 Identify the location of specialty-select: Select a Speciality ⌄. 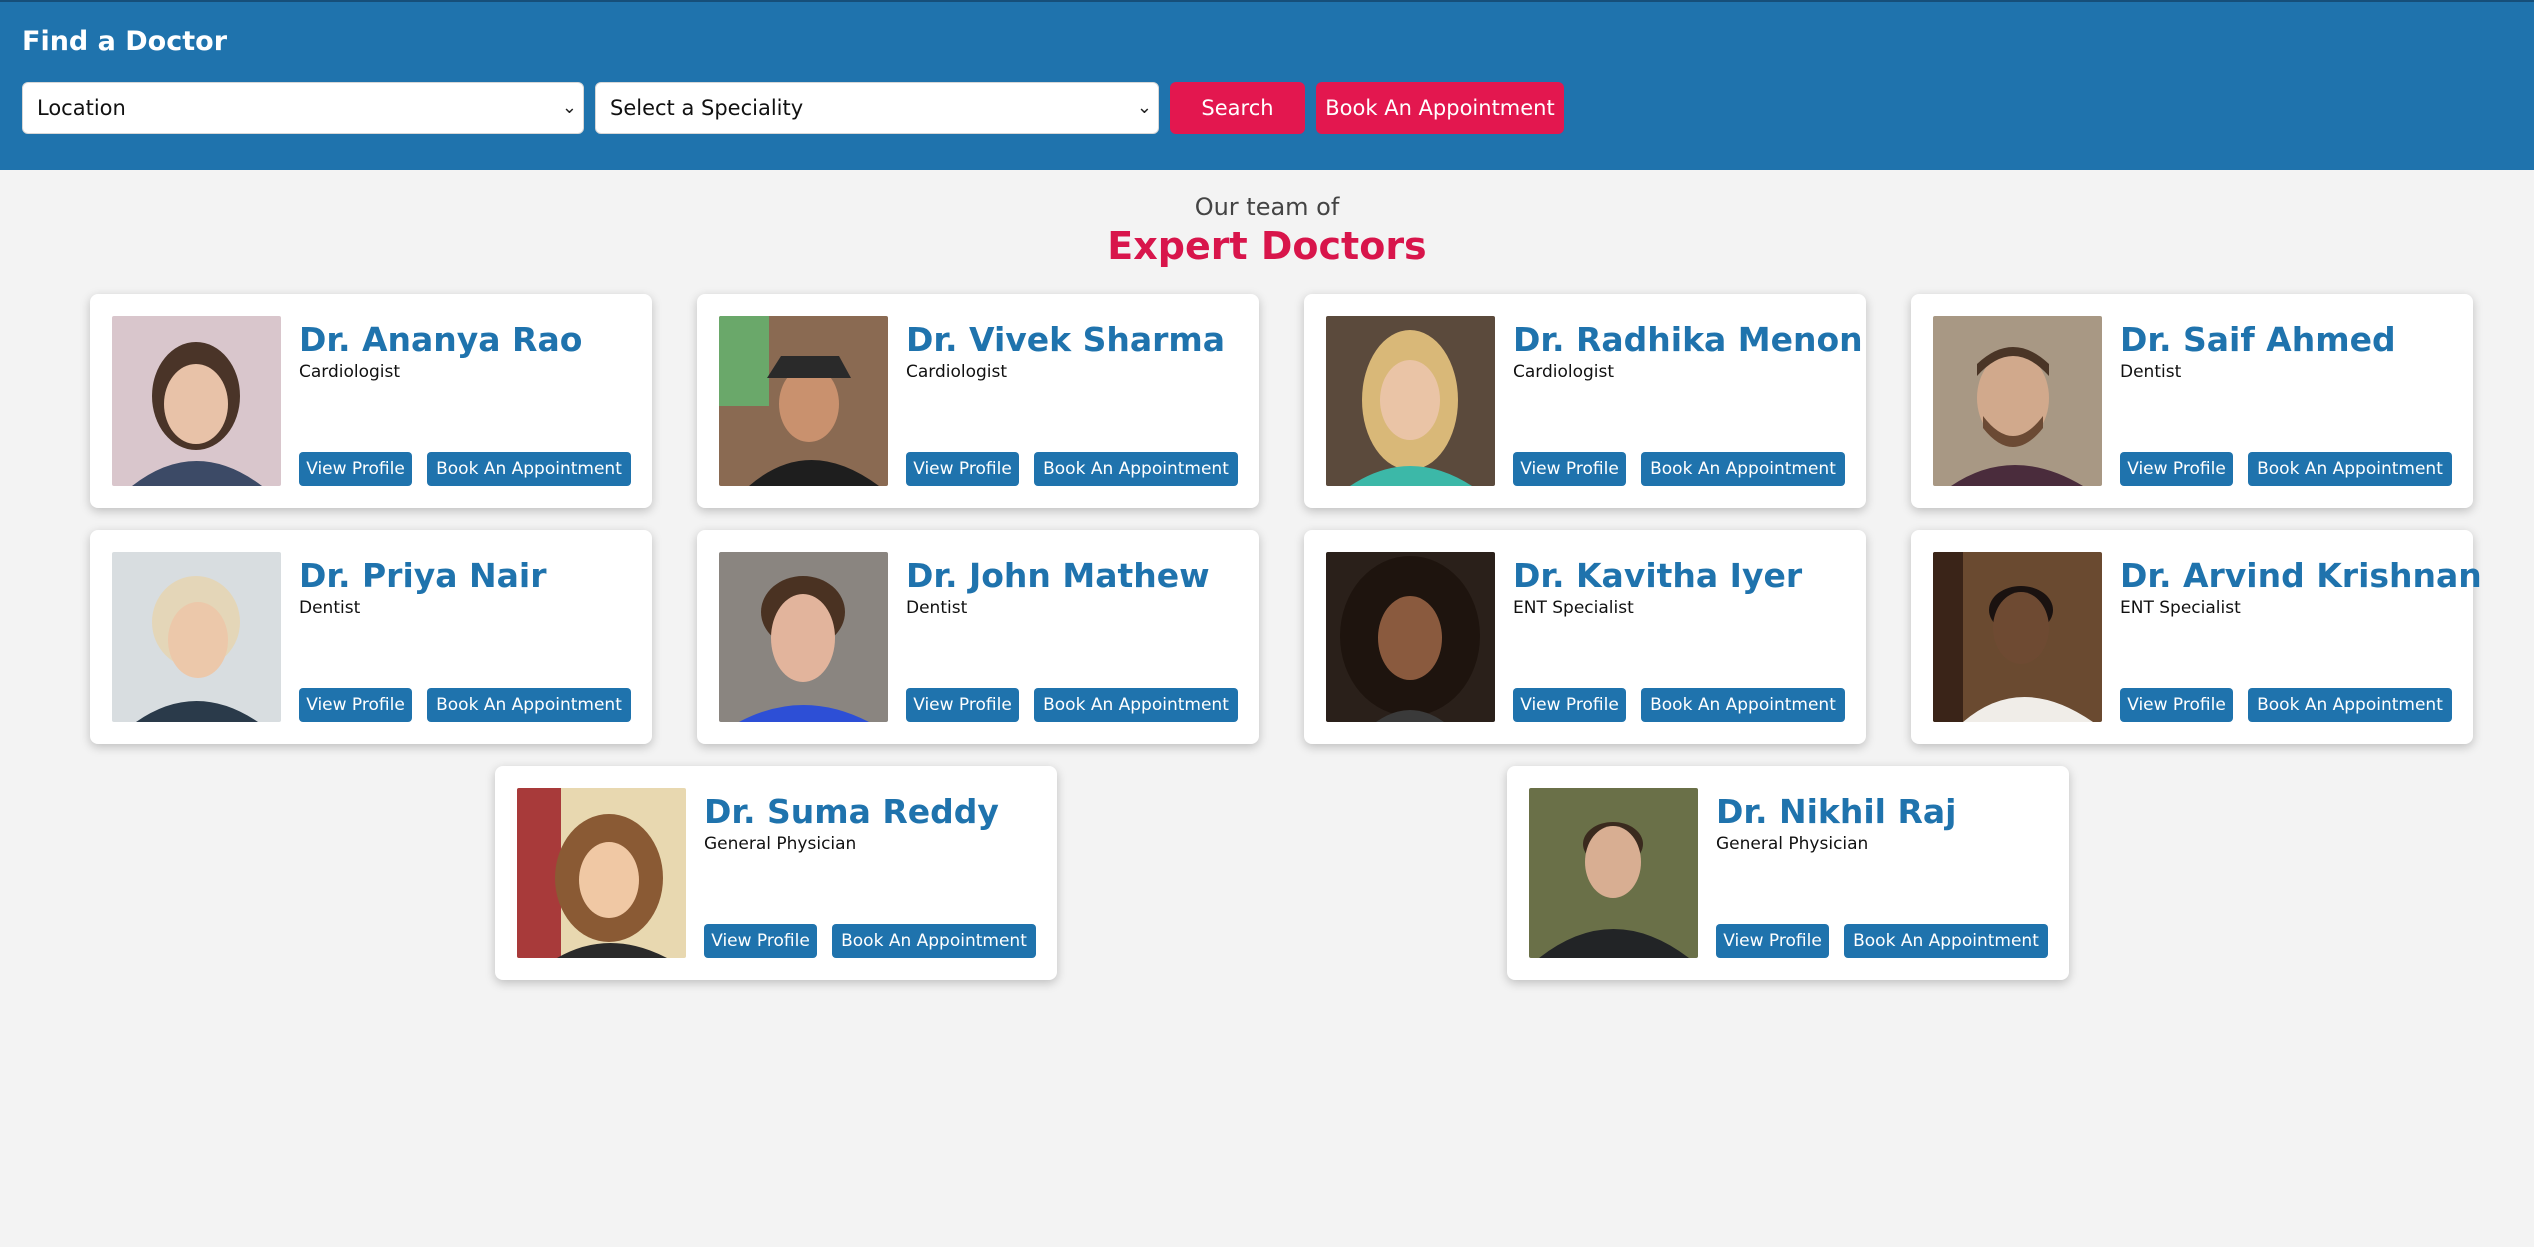
(877, 108).